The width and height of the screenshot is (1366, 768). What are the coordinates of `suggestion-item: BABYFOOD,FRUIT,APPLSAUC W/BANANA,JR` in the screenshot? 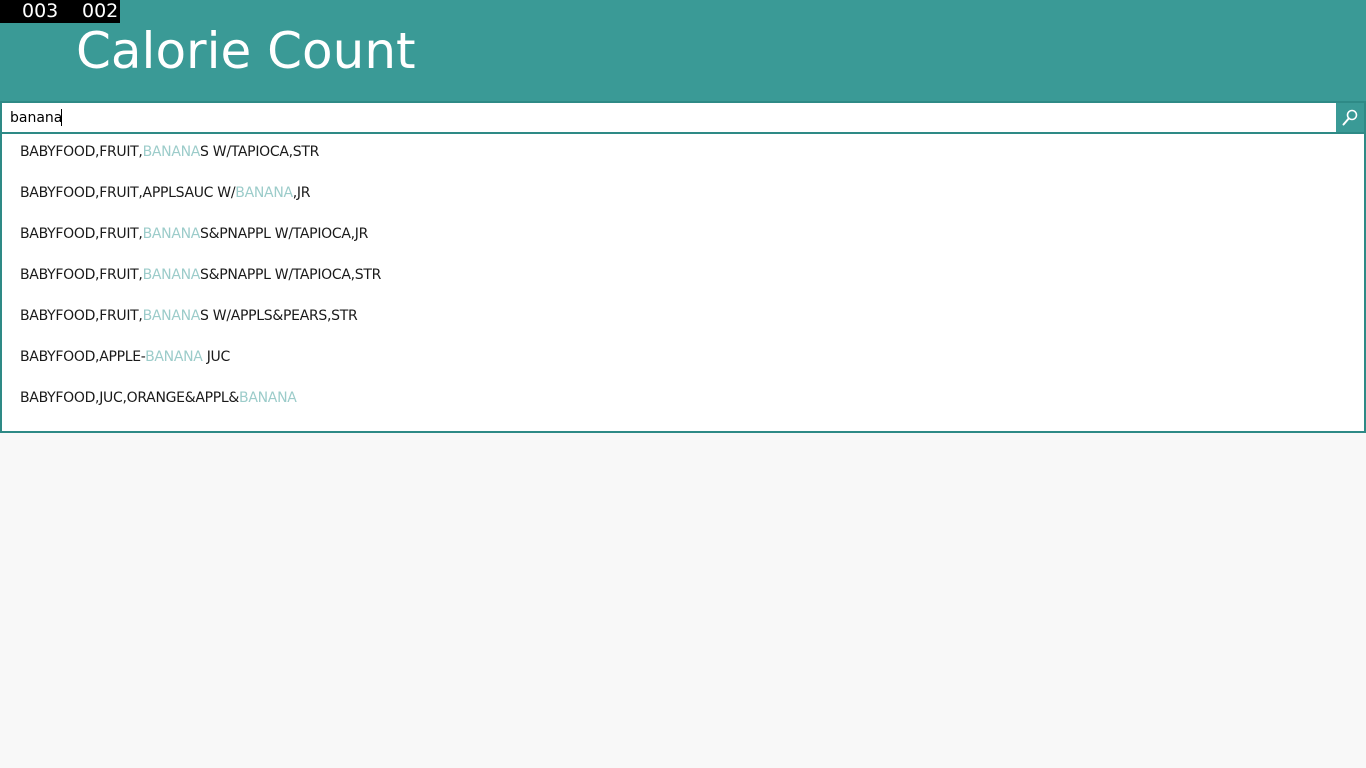 It's located at (683, 193).